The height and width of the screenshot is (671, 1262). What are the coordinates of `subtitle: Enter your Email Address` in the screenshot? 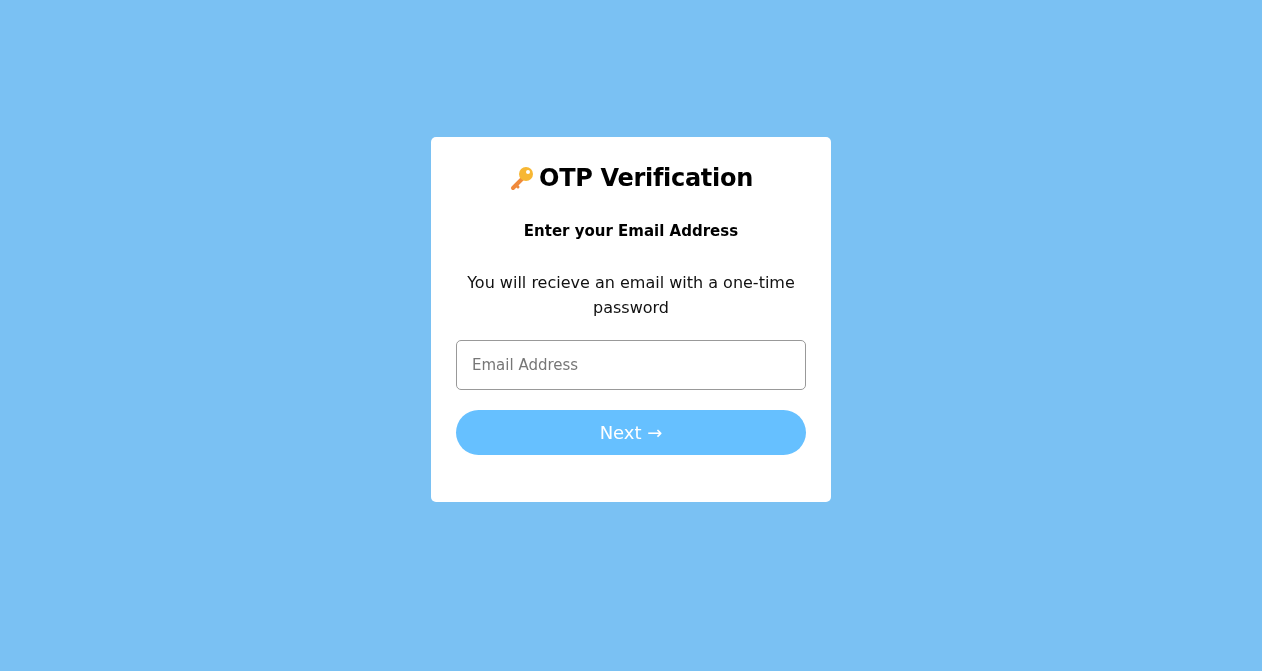 It's located at (631, 231).